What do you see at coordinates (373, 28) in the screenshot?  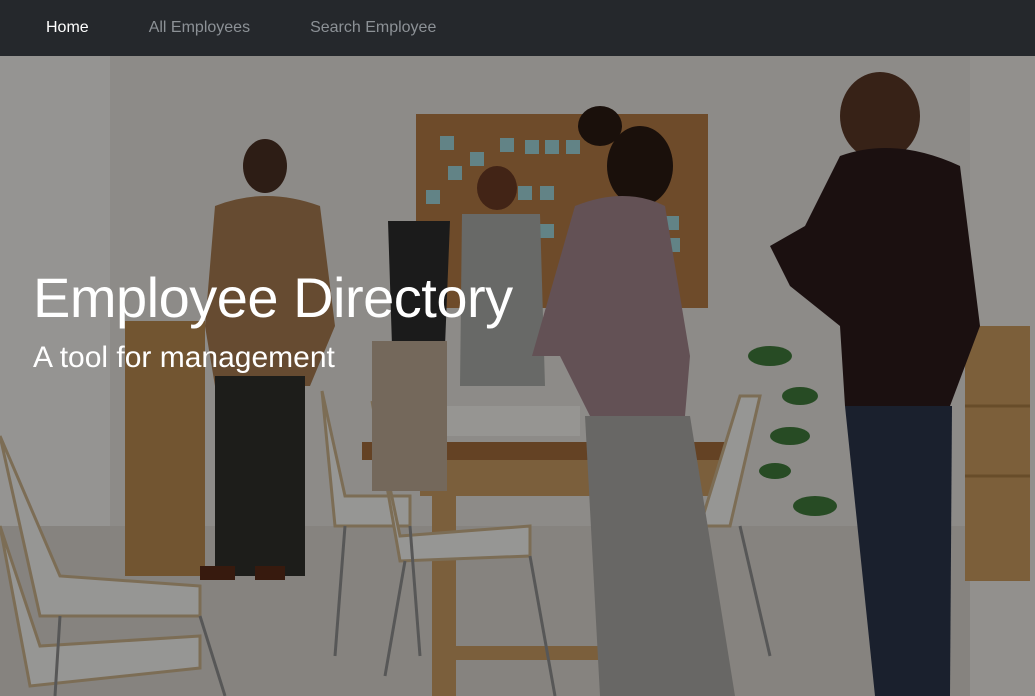 I see `nav-search-employee-link: Search Employee` at bounding box center [373, 28].